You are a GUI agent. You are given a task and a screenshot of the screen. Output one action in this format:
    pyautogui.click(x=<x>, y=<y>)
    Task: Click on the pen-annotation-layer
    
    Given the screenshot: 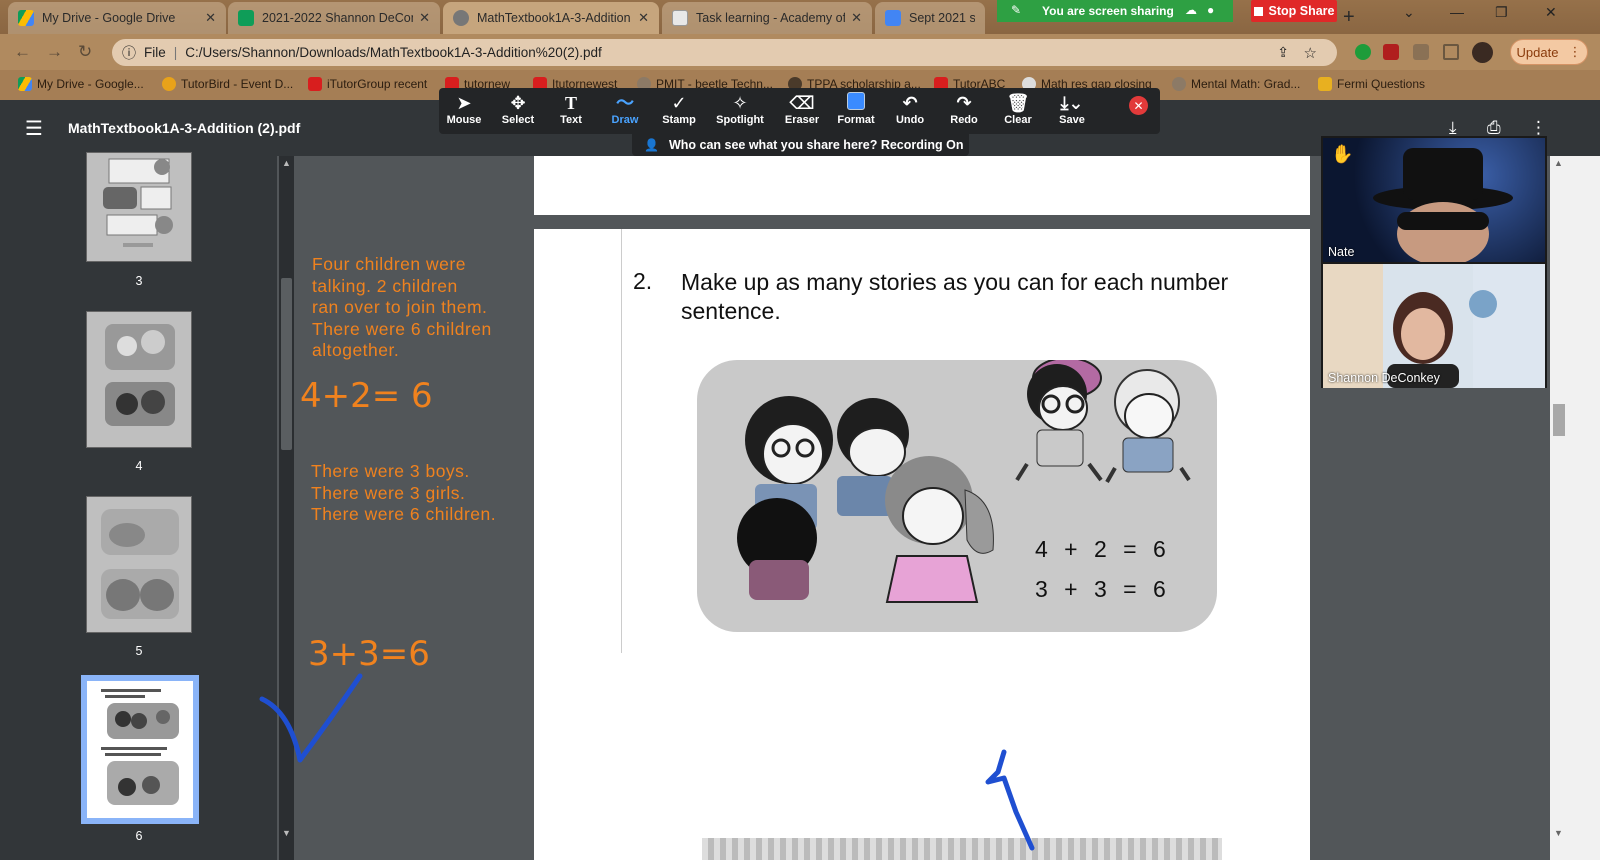 What is the action you would take?
    pyautogui.click(x=647, y=762)
    